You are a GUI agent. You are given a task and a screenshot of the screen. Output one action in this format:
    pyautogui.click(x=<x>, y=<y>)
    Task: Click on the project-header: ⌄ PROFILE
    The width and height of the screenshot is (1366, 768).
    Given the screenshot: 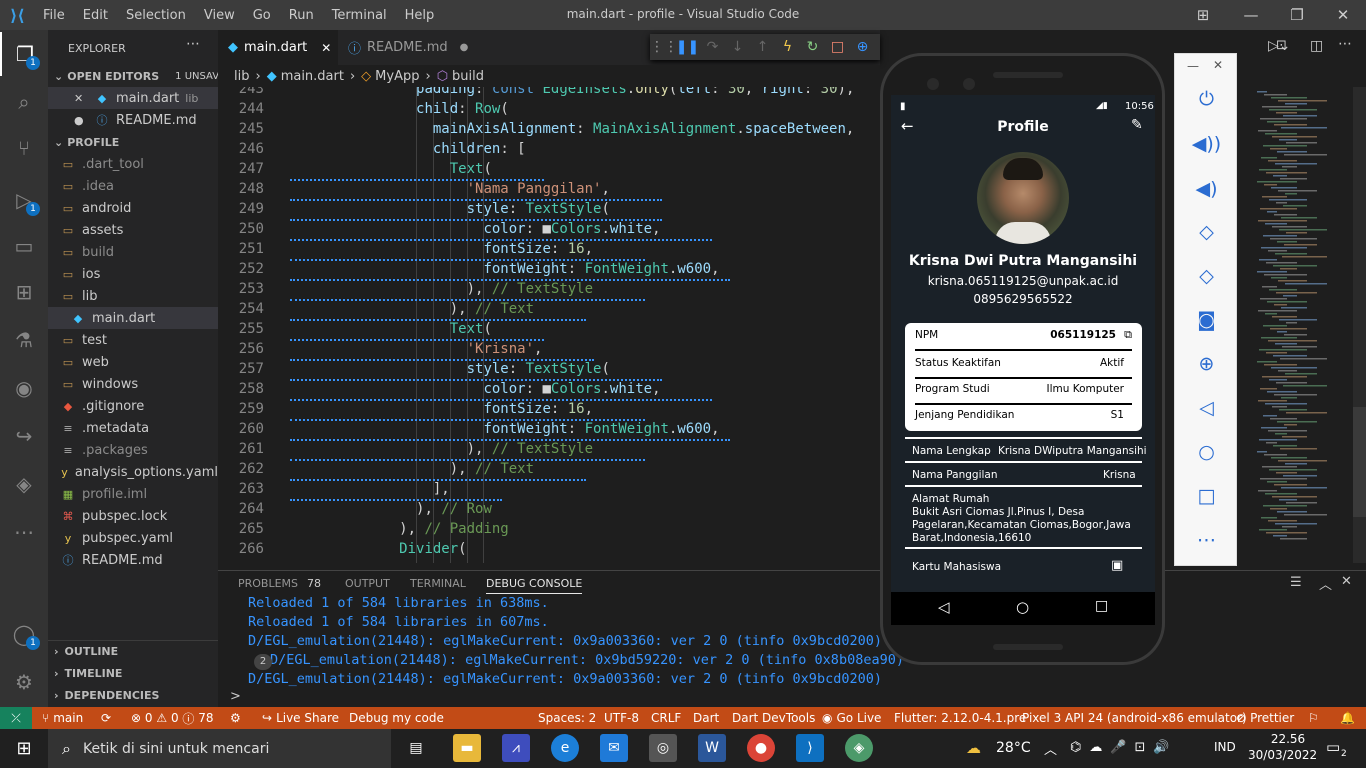 What is the action you would take?
    pyautogui.click(x=133, y=142)
    